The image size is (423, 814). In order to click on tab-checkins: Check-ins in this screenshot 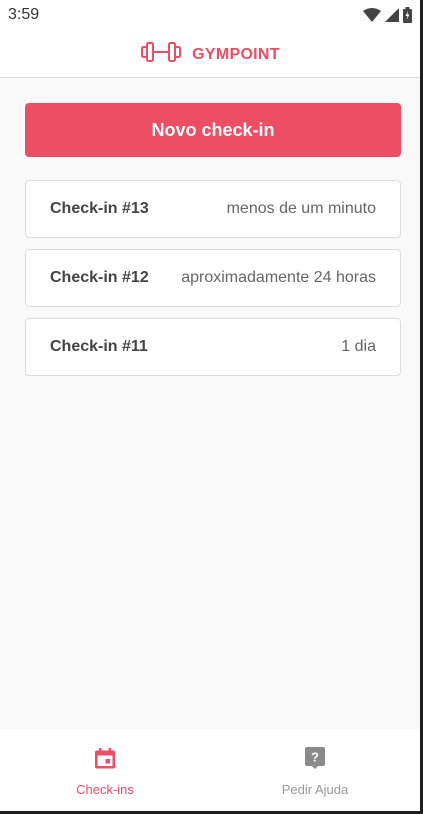, I will do `click(105, 770)`.